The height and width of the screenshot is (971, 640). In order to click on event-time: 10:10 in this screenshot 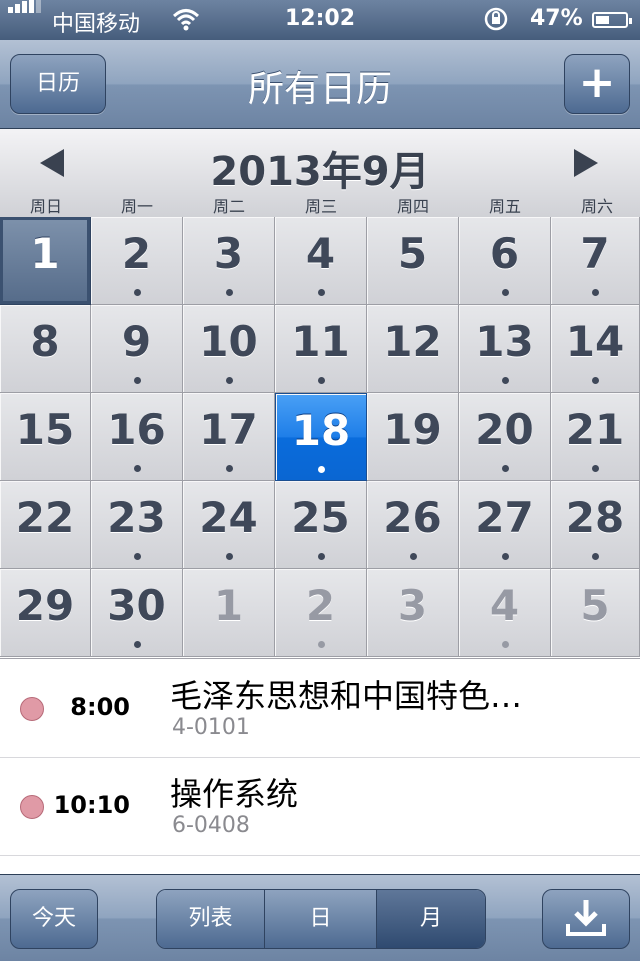, I will do `click(91, 805)`.